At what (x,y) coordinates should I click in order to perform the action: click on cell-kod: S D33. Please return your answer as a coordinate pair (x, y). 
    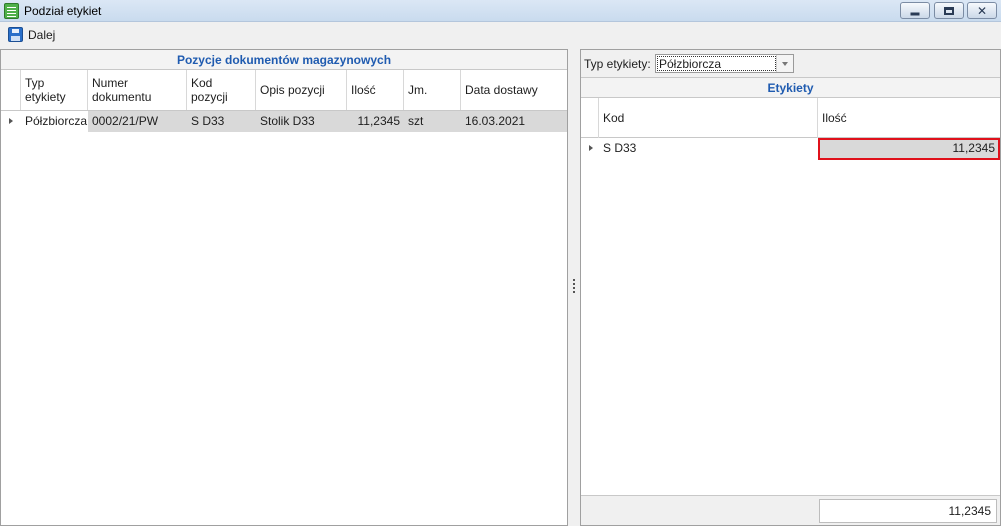
    Looking at the image, I should click on (708, 148).